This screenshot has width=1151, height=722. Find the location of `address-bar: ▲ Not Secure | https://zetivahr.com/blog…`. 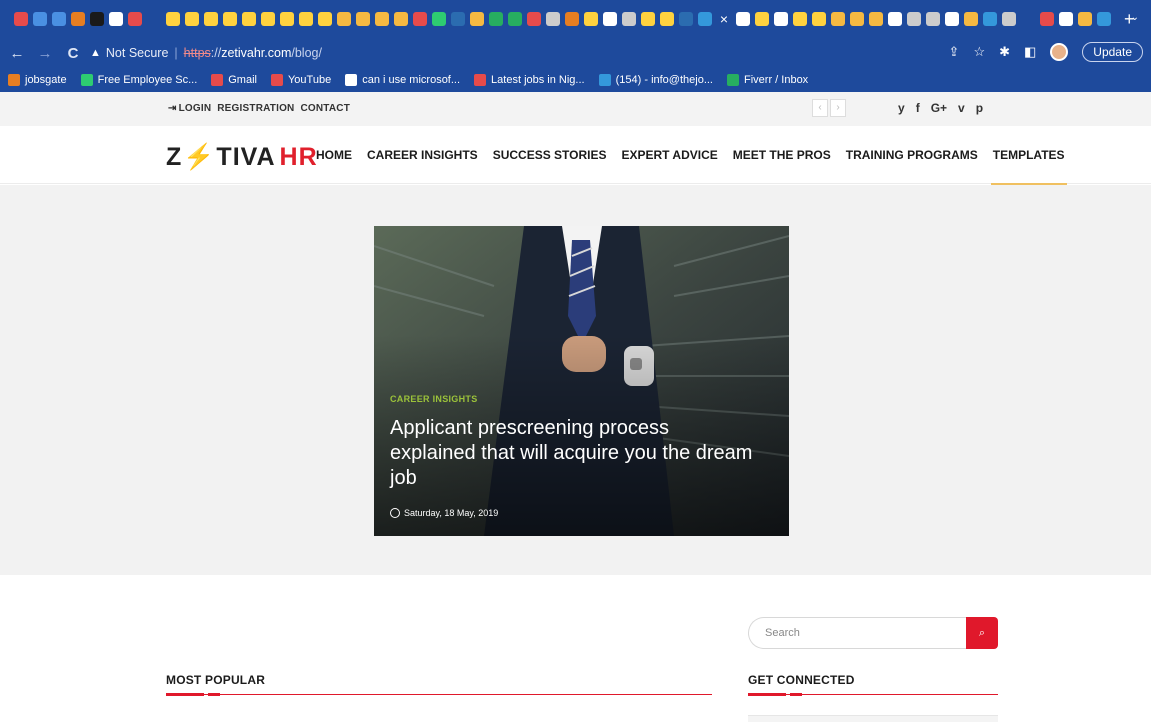

address-bar: ▲ Not Secure | https://zetivahr.com/blog… is located at coordinates (206, 53).